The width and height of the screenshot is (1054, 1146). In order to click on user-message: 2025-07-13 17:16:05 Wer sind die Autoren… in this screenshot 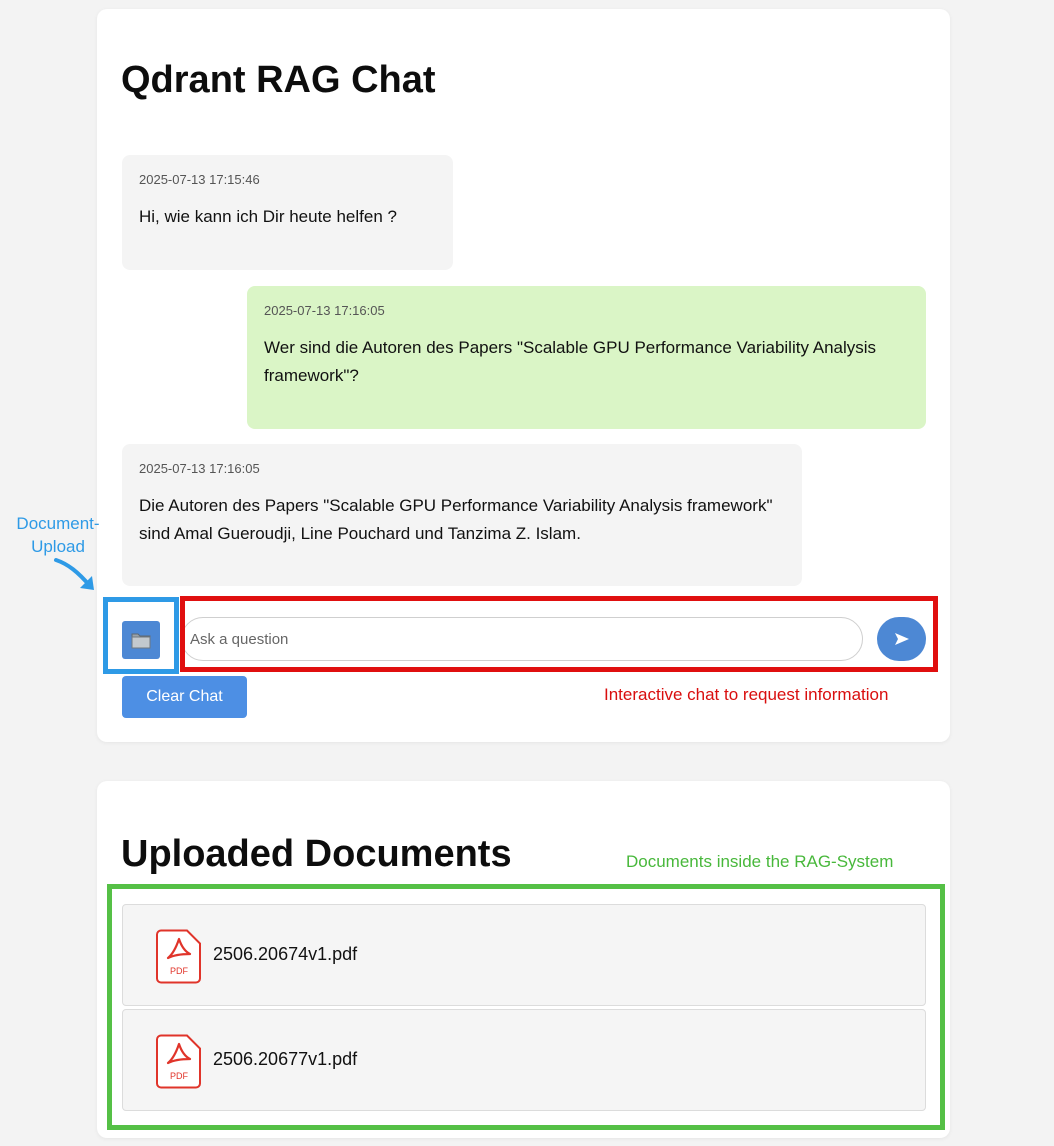, I will do `click(586, 357)`.